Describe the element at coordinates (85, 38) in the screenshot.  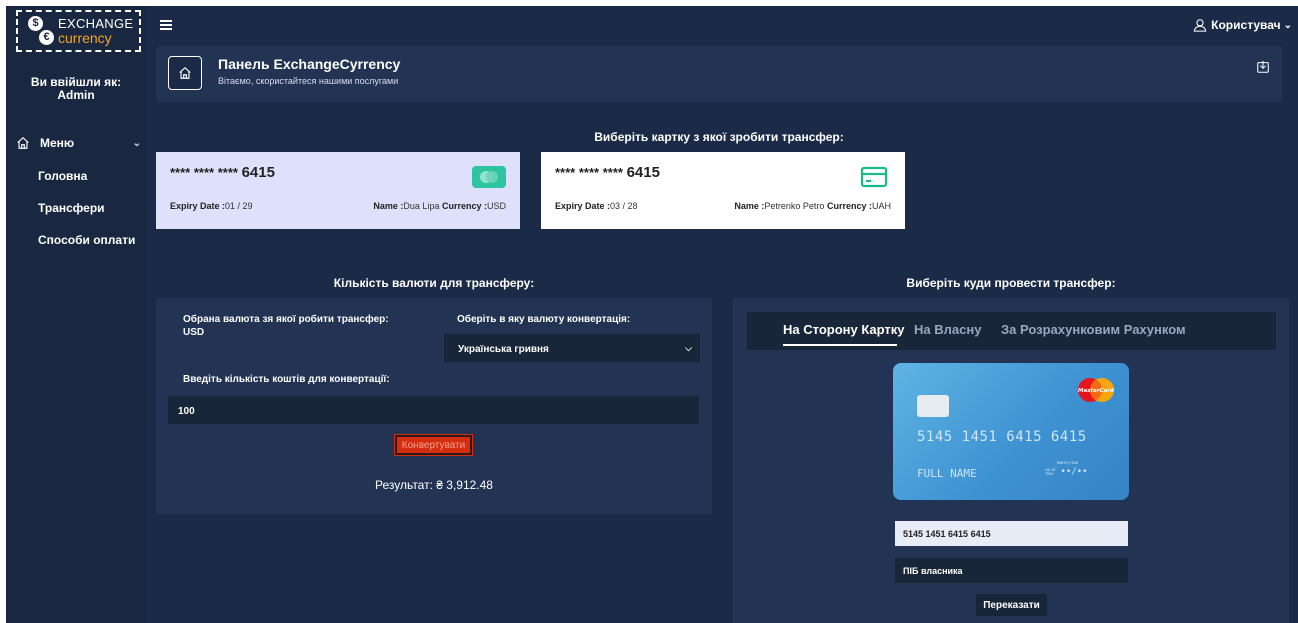
I see `logo-line2: currency` at that location.